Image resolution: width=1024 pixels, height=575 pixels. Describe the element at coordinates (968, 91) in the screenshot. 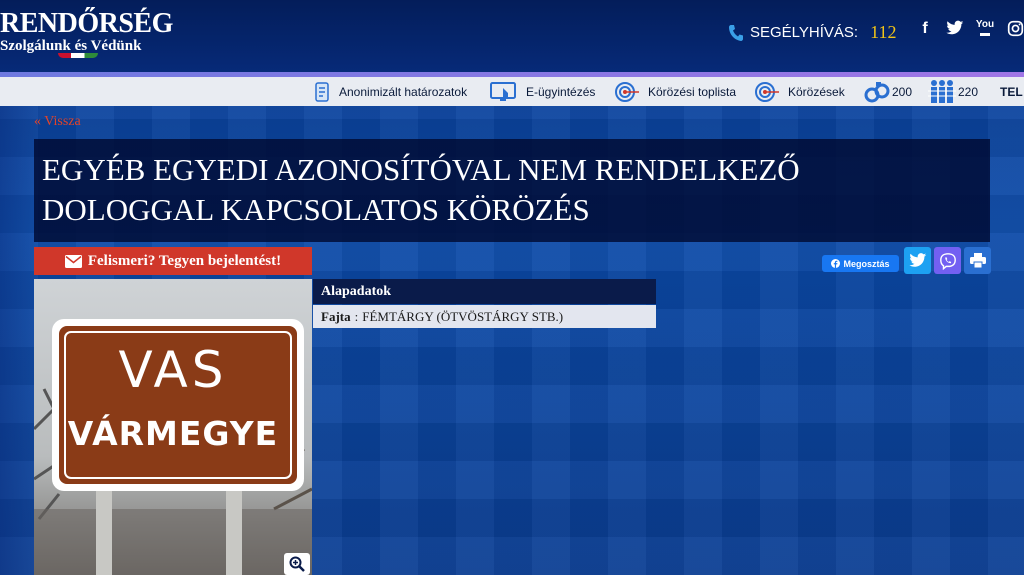

I see `nav-count: 220` at that location.